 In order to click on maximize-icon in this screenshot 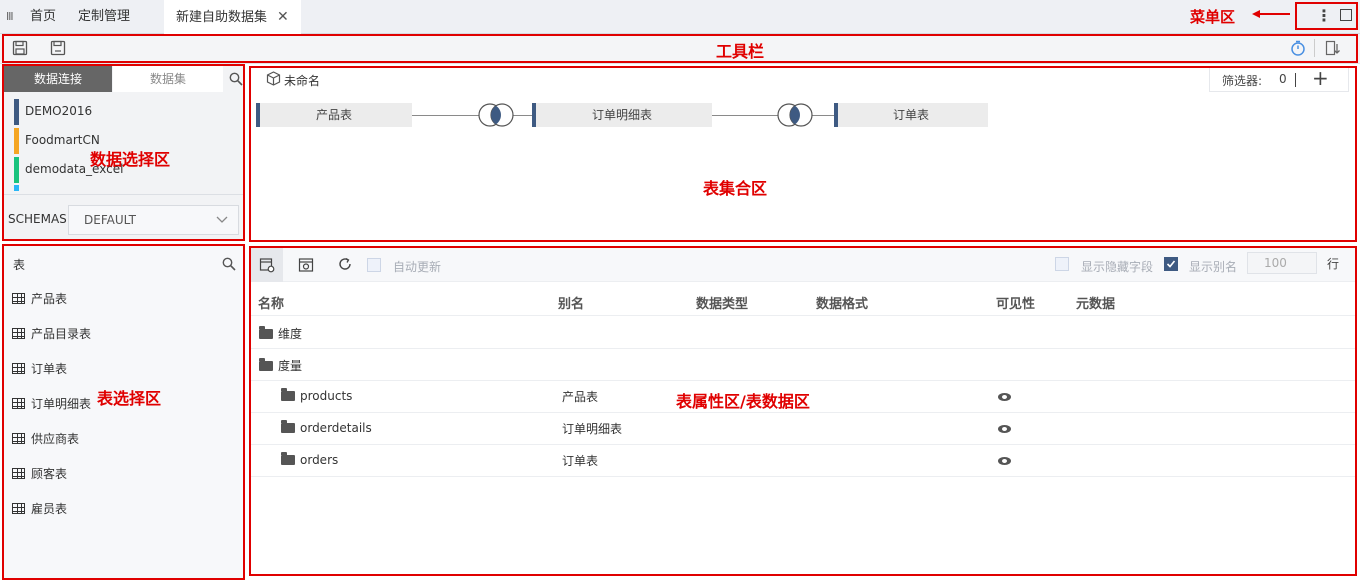, I will do `click(1346, 15)`.